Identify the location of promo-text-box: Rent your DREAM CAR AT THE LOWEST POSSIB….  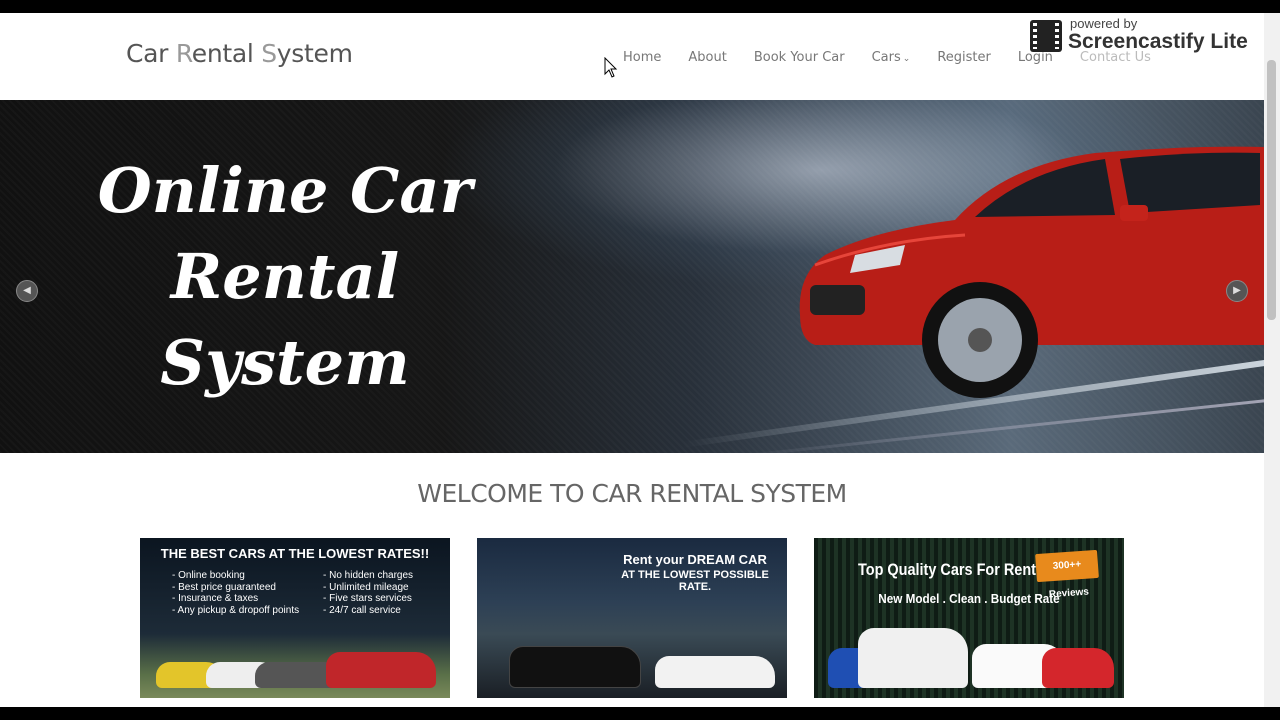
(695, 572).